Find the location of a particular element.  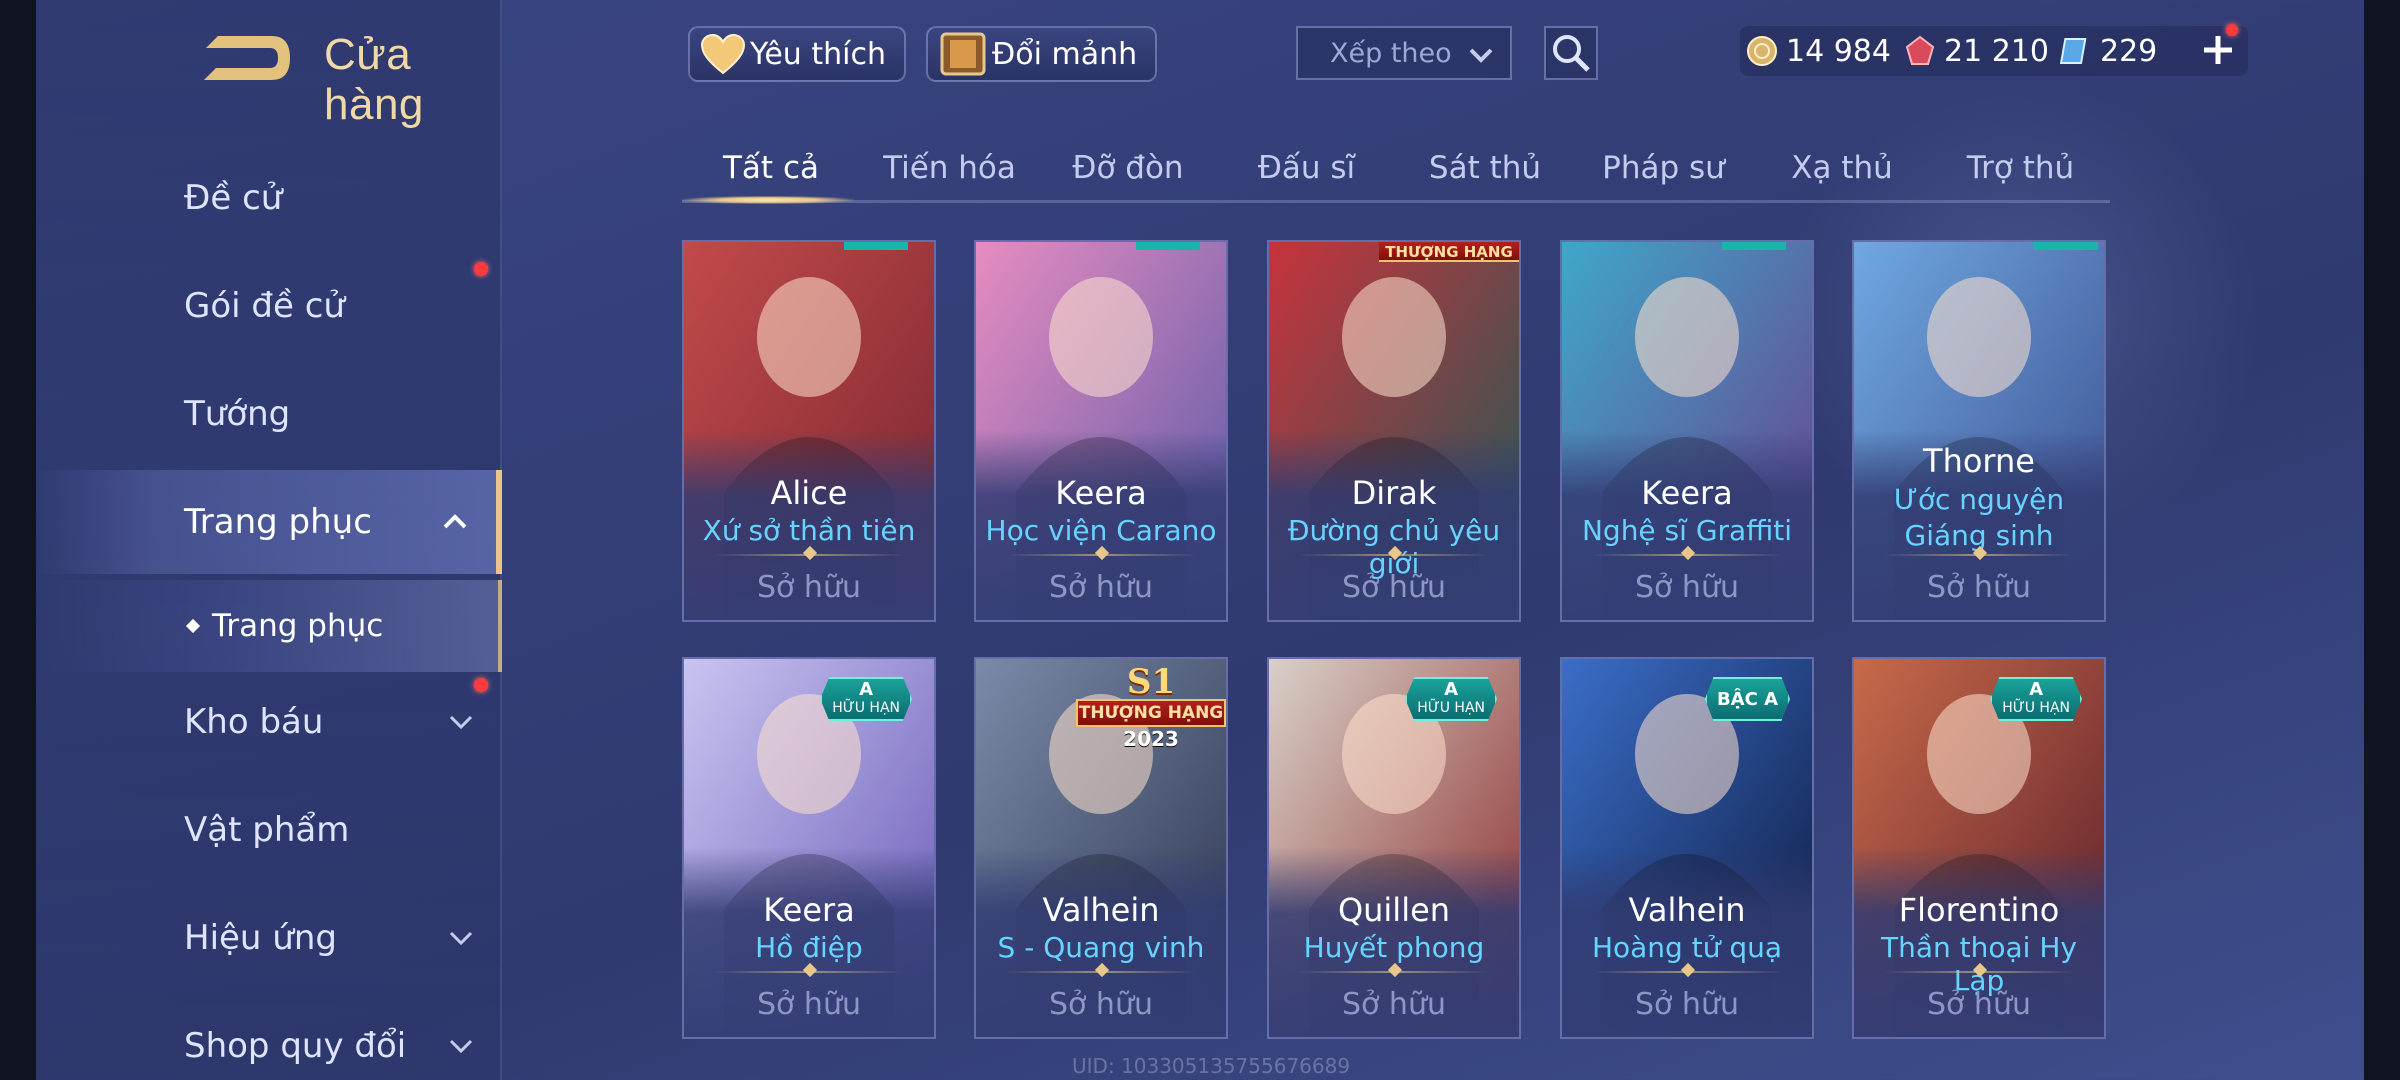

favorites-label: Yêu thích is located at coordinates (818, 54).